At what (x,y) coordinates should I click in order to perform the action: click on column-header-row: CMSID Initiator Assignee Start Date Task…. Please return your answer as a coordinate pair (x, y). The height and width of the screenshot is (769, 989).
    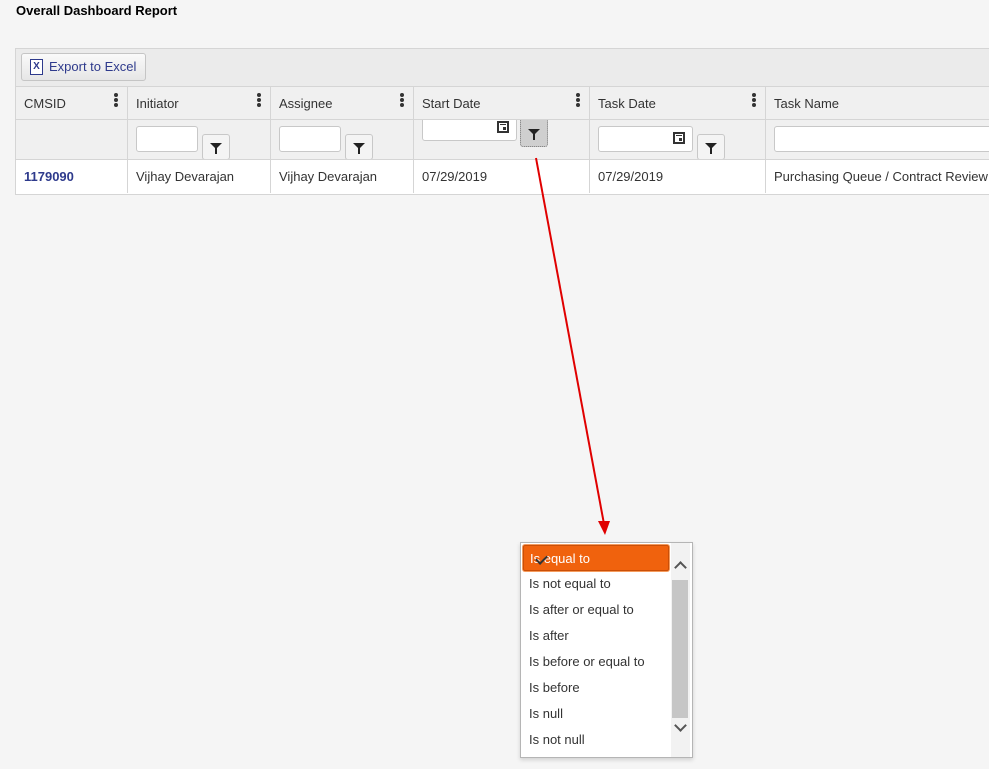
    Looking at the image, I should click on (502, 103).